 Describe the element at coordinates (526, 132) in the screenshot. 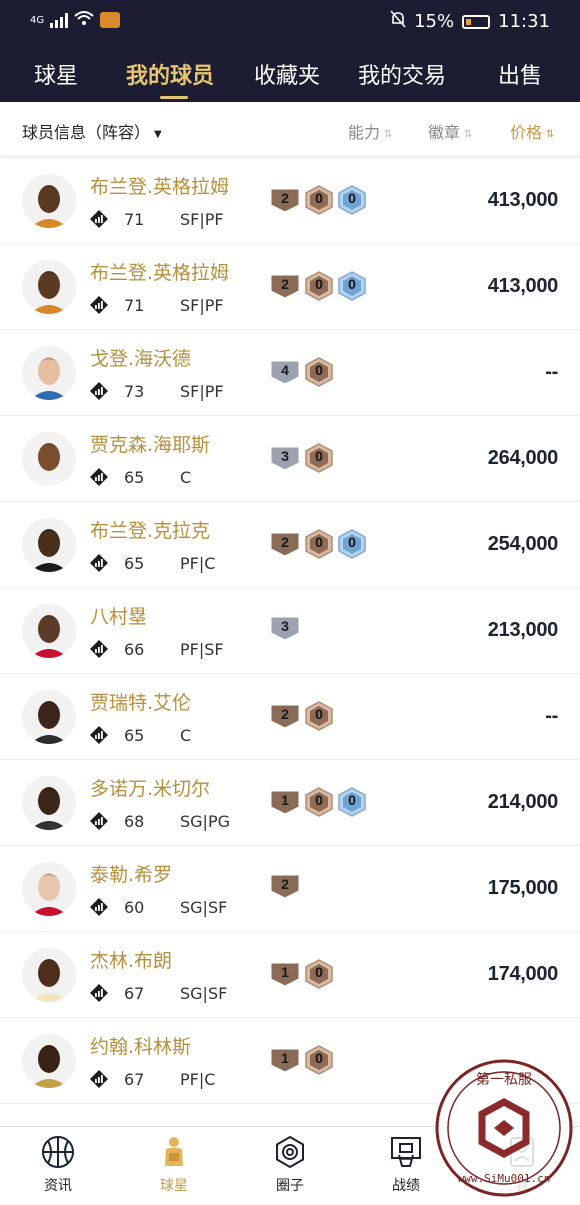

I see `sort-price-label: 价格` at that location.